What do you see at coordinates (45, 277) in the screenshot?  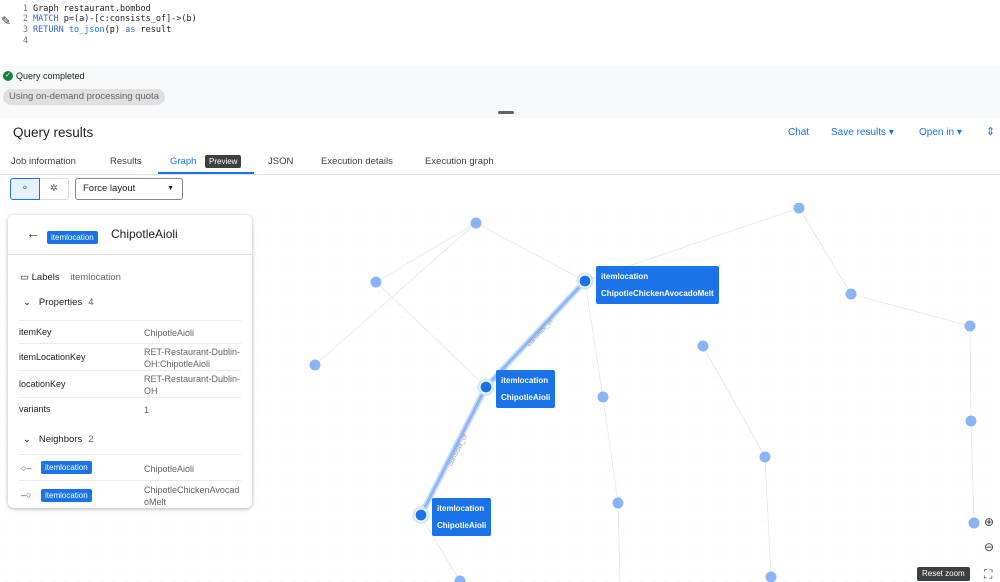 I see `labels-title: Labels` at bounding box center [45, 277].